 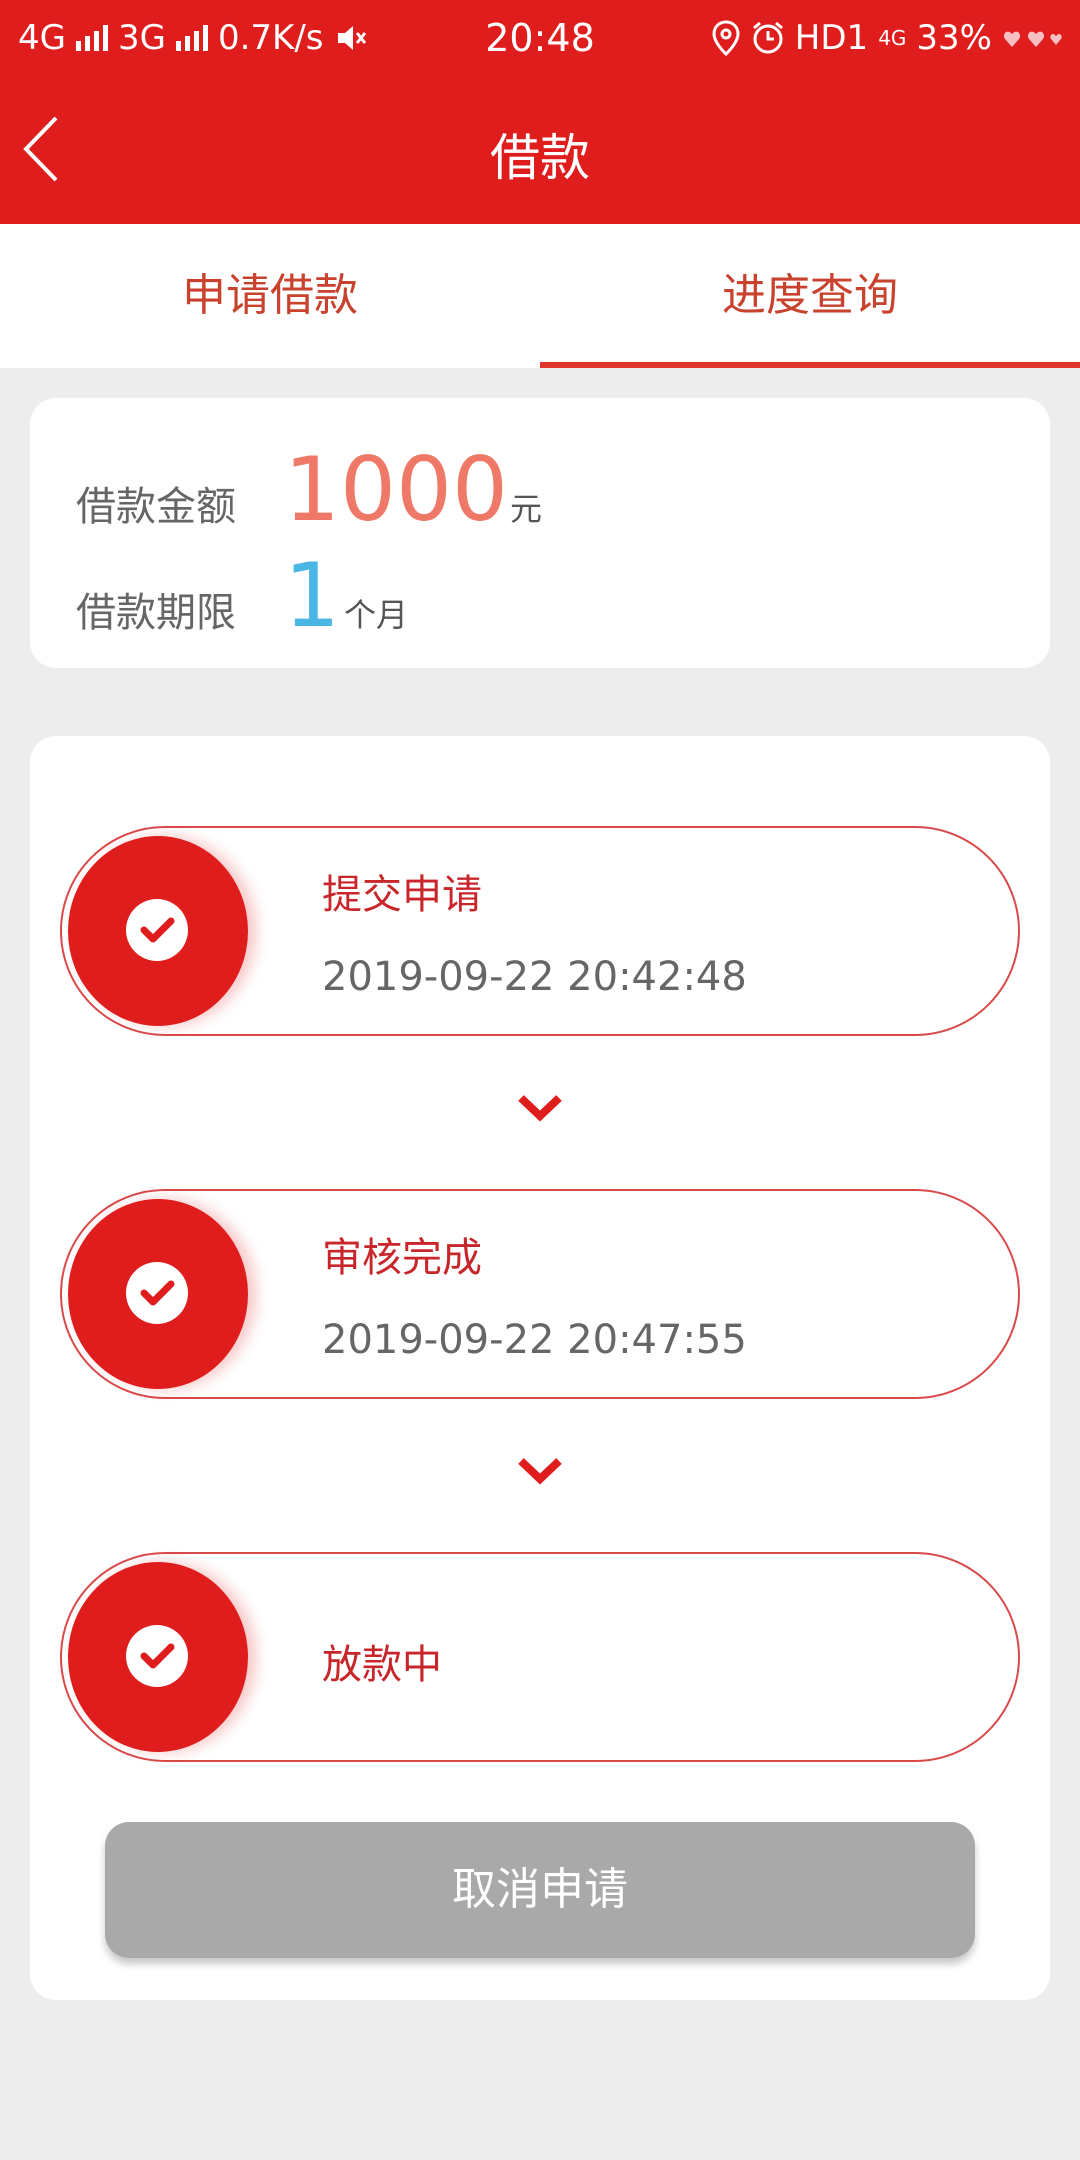 What do you see at coordinates (156, 613) in the screenshot?
I see `loan-term-label: 借款期限` at bounding box center [156, 613].